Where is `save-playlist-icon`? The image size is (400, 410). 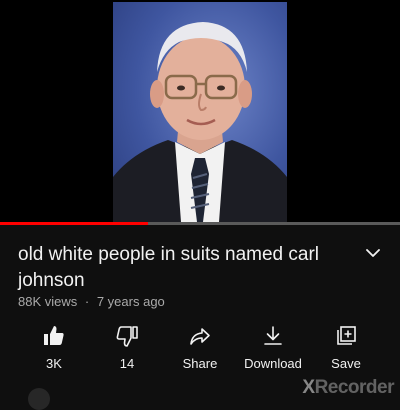 save-playlist-icon is located at coordinates (346, 336).